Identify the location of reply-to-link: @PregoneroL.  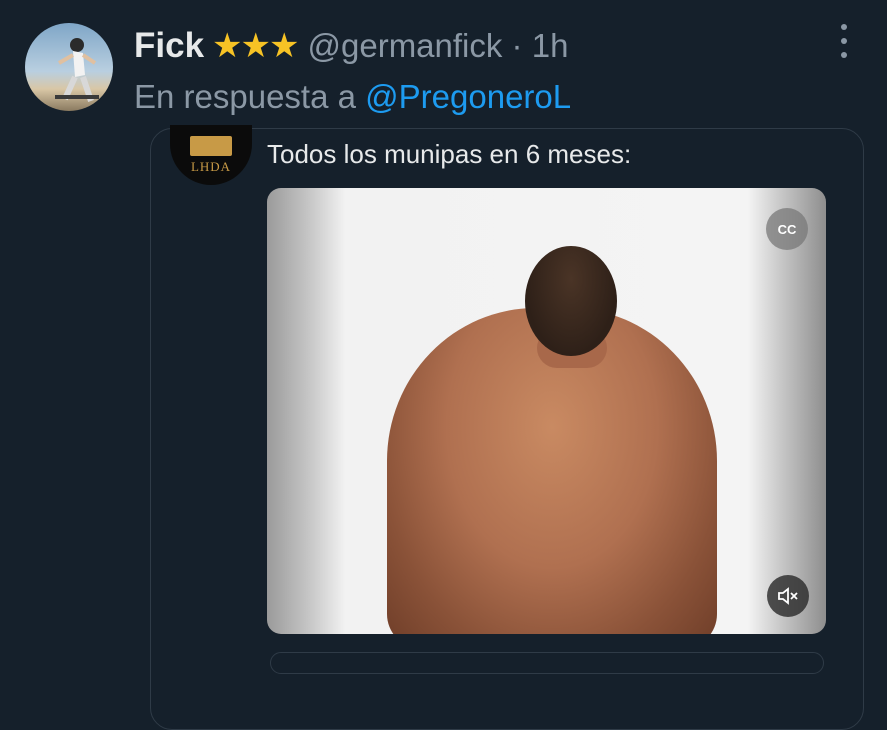
(468, 96).